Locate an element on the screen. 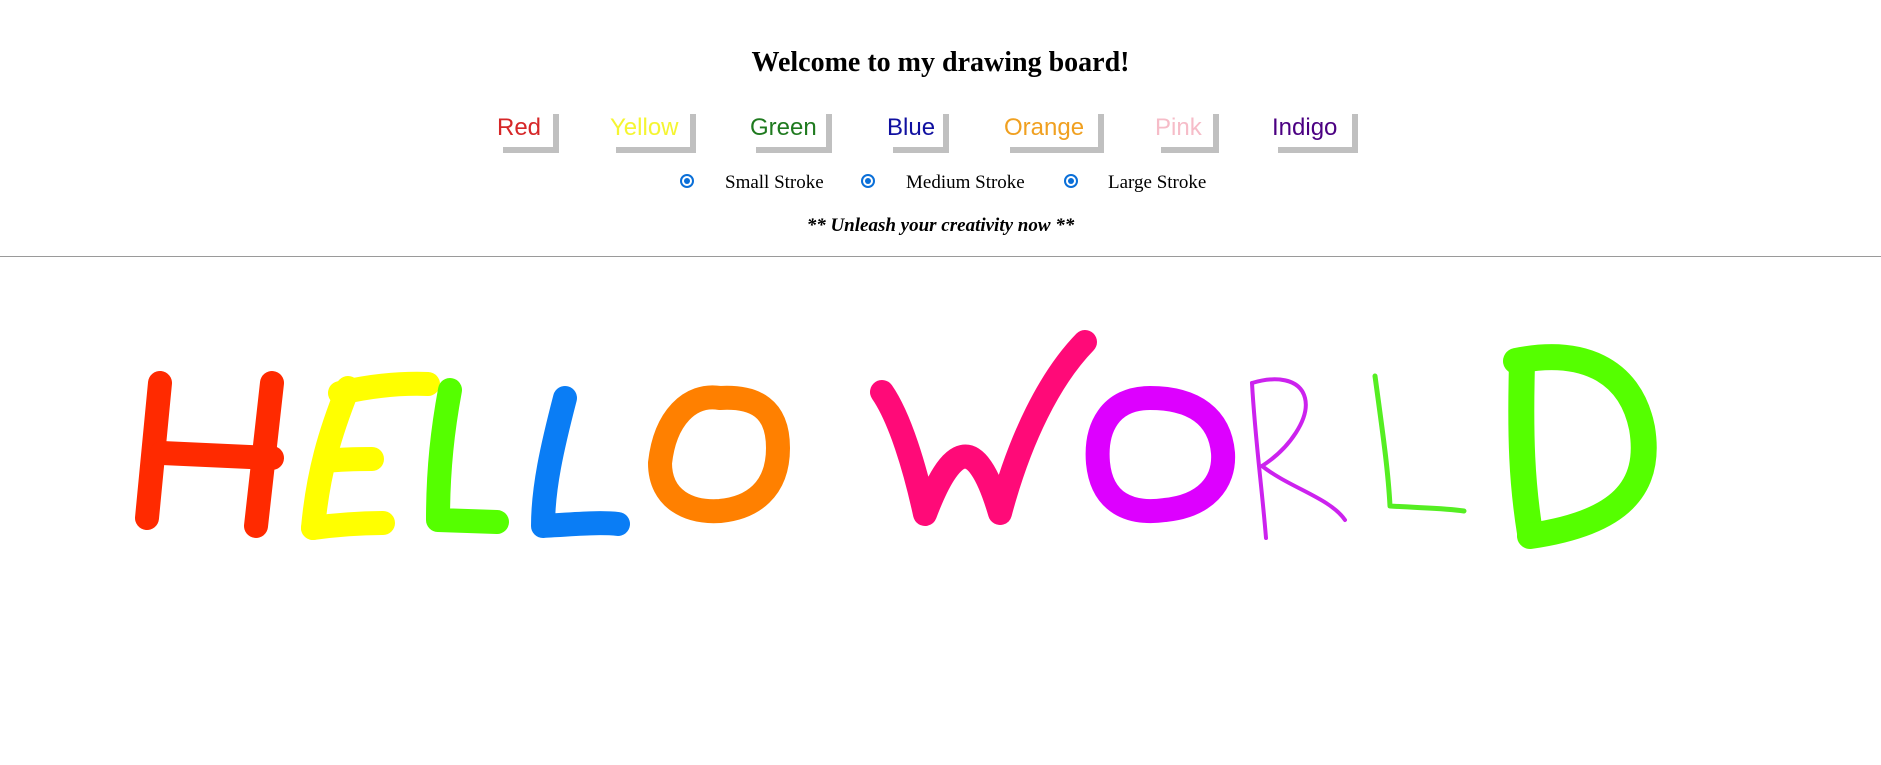 The width and height of the screenshot is (1881, 765). large-stroke-radio is located at coordinates (1071, 181).